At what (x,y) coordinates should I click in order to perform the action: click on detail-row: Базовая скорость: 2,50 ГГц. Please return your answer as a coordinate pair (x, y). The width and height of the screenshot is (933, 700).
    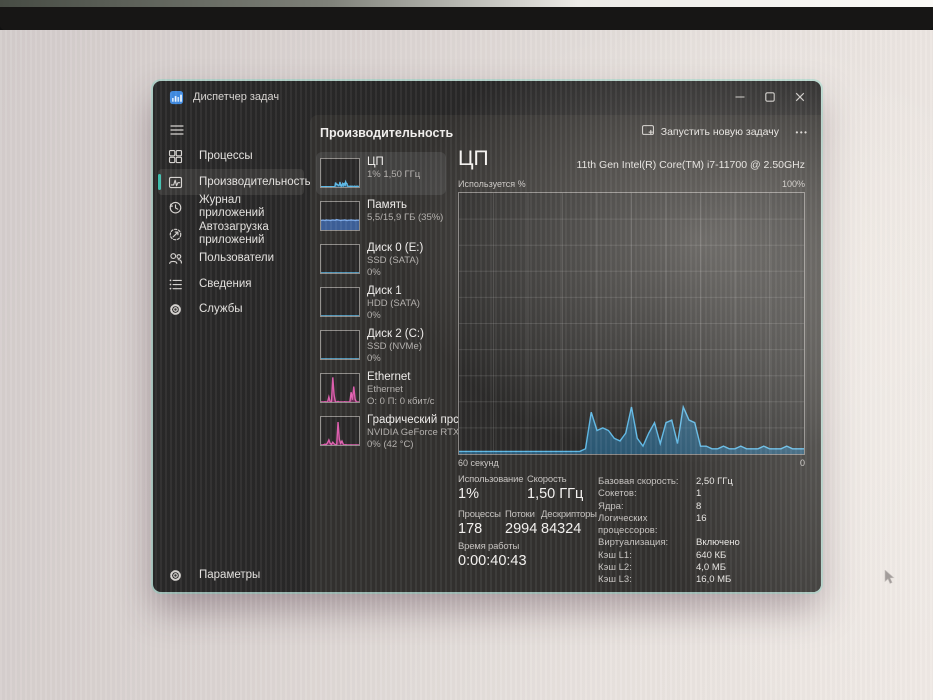
    Looking at the image, I should click on (669, 482).